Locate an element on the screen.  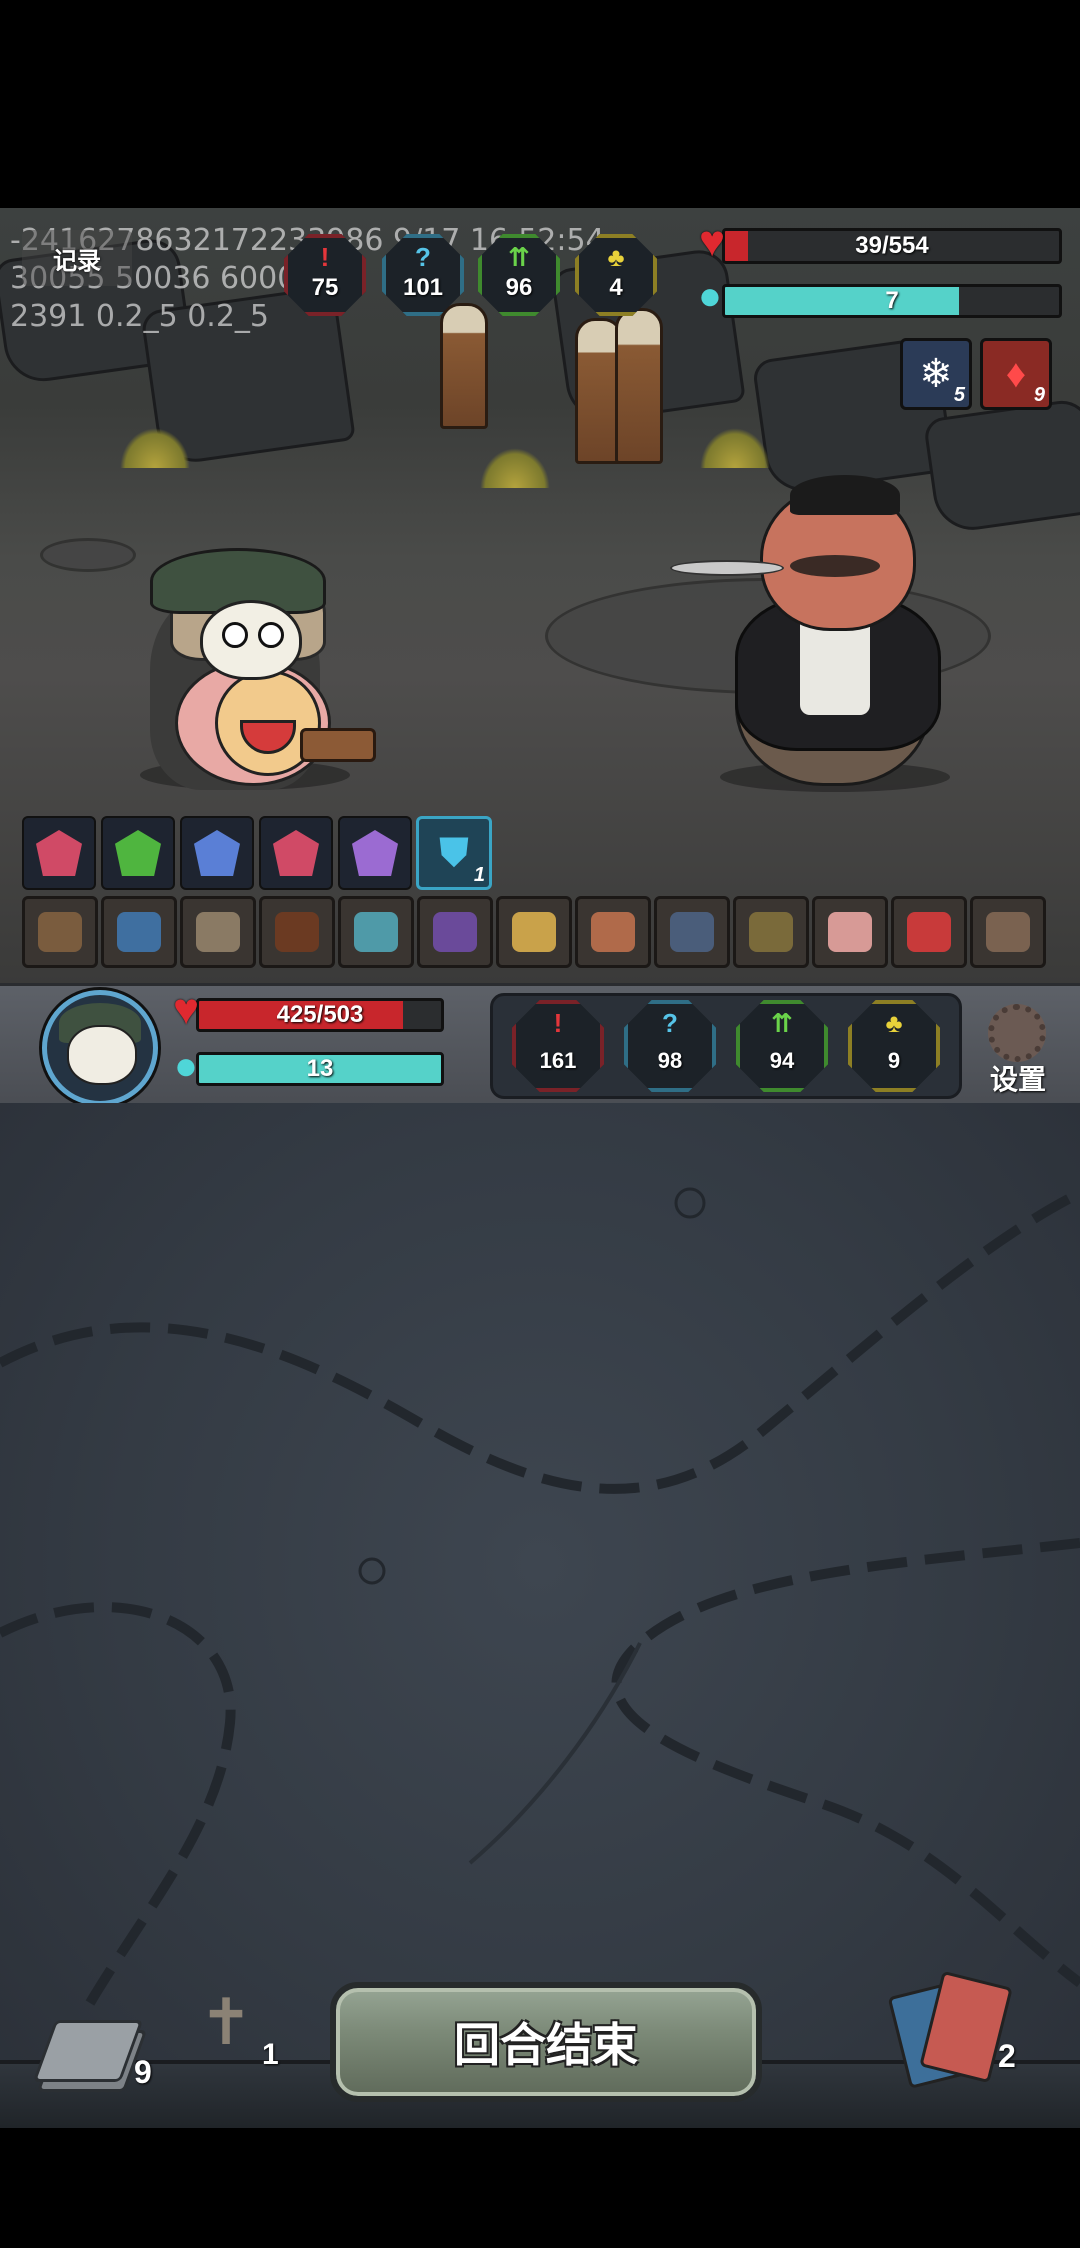
shield-icon: ⛊ is located at coordinates (454, 852).